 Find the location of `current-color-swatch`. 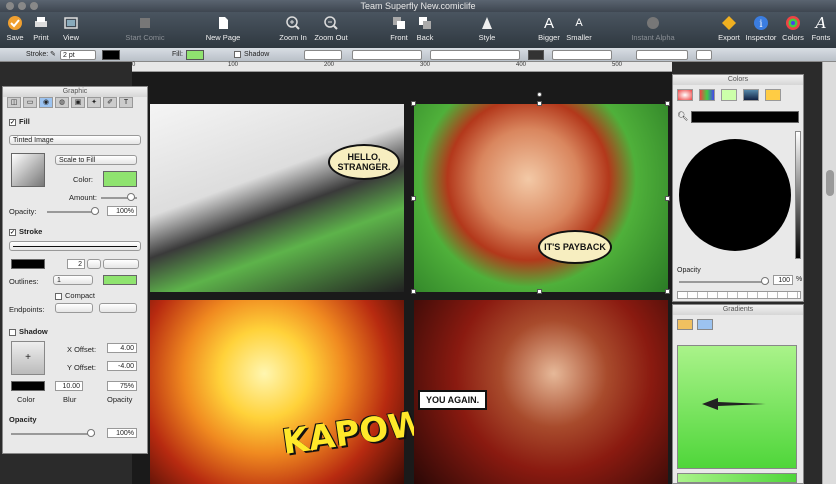

current-color-swatch is located at coordinates (745, 117).